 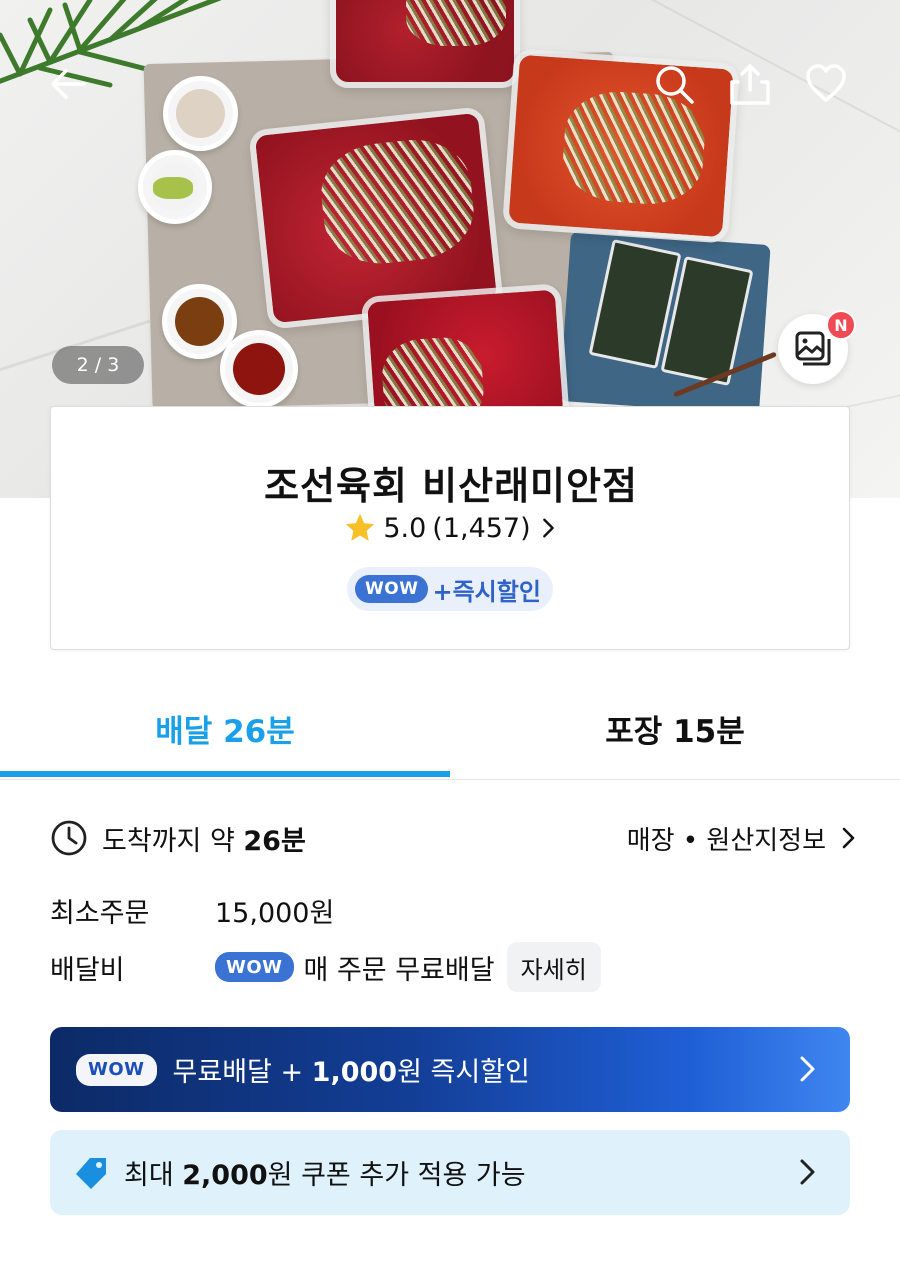 What do you see at coordinates (399, 970) in the screenshot?
I see `delivery-fee-value: 매 주문 무료배달` at bounding box center [399, 970].